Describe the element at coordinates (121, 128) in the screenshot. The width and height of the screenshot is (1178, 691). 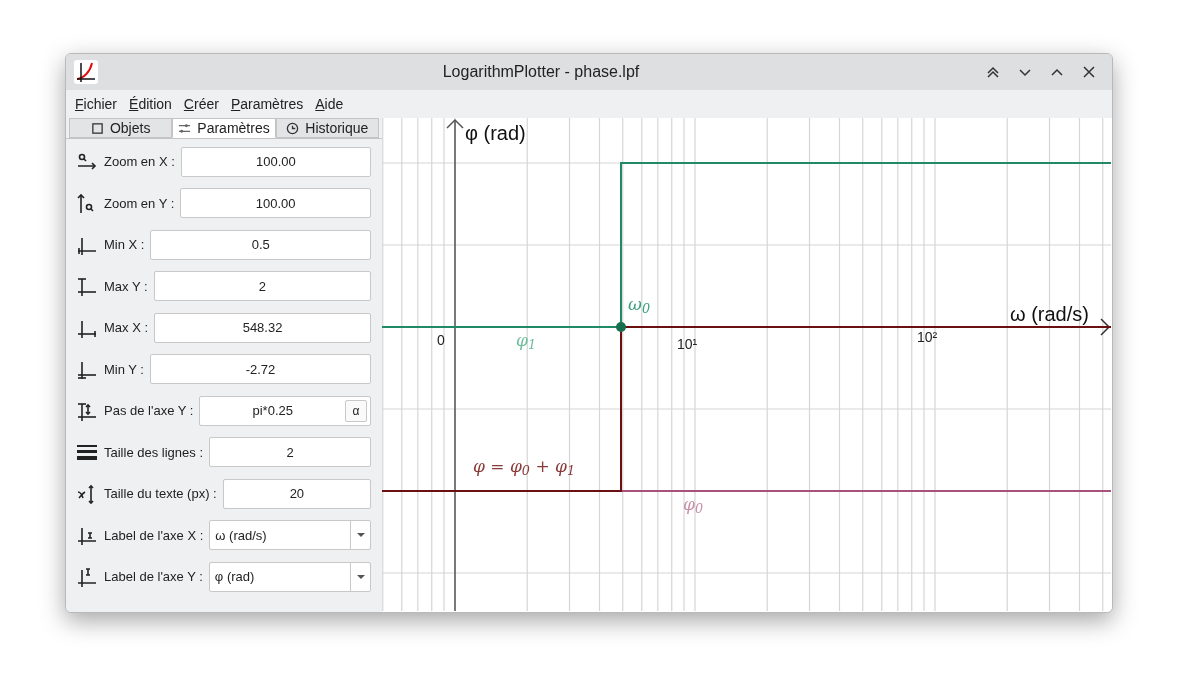
I see `tab: Objets` at that location.